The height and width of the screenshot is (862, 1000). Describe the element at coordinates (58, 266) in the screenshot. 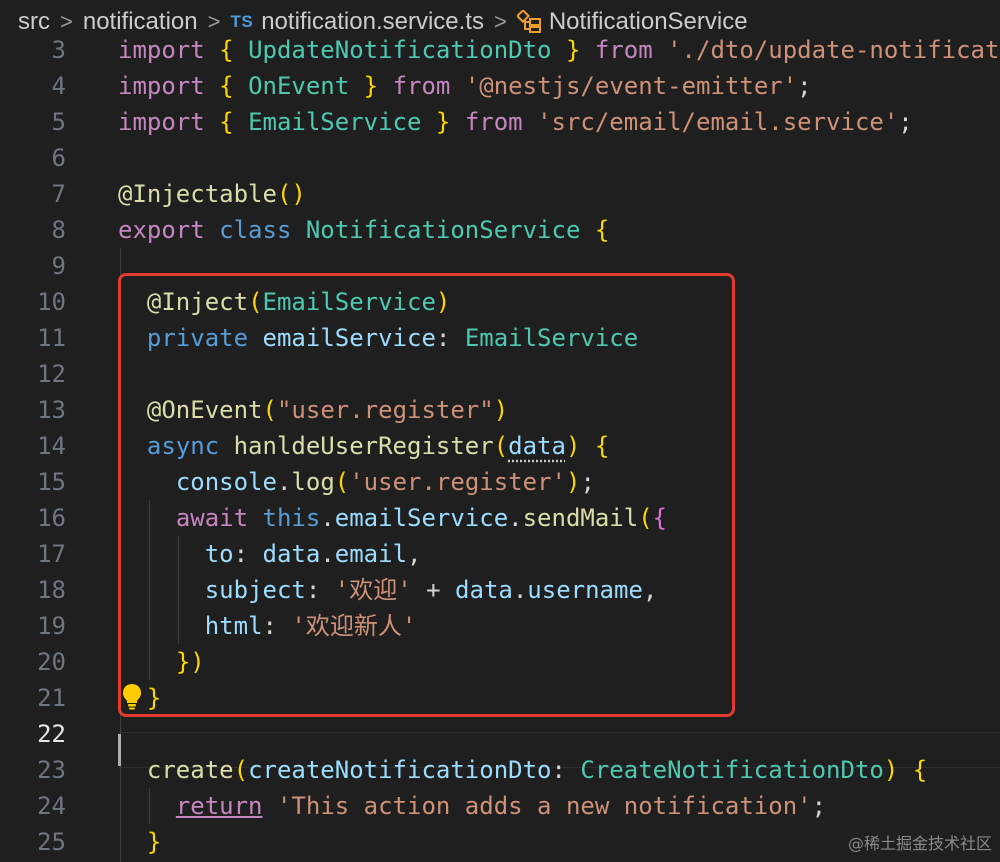

I see `line-number: 9` at that location.